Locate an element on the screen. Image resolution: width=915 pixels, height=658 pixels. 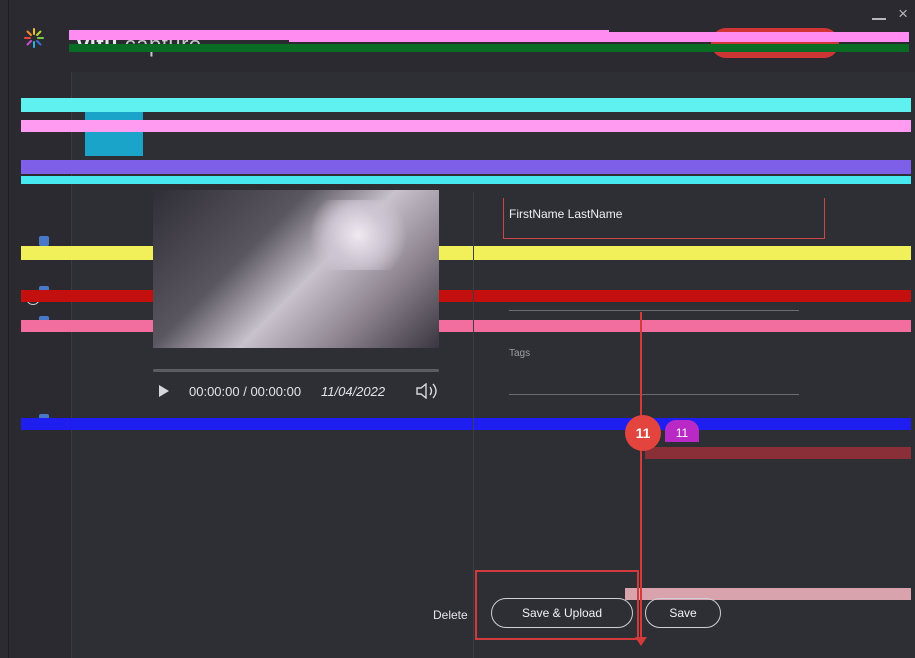
count-badge-red: 11 is located at coordinates (643, 433).